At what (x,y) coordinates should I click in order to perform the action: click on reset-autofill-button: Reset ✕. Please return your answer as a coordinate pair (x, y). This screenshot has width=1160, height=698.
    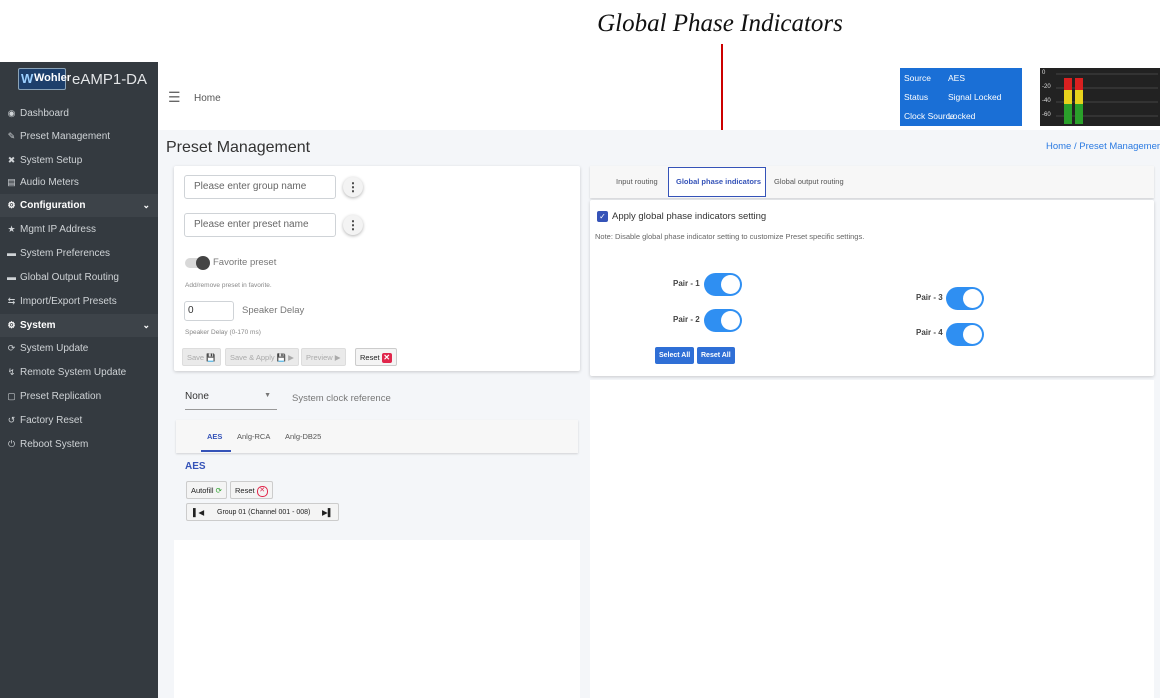
    Looking at the image, I should click on (251, 490).